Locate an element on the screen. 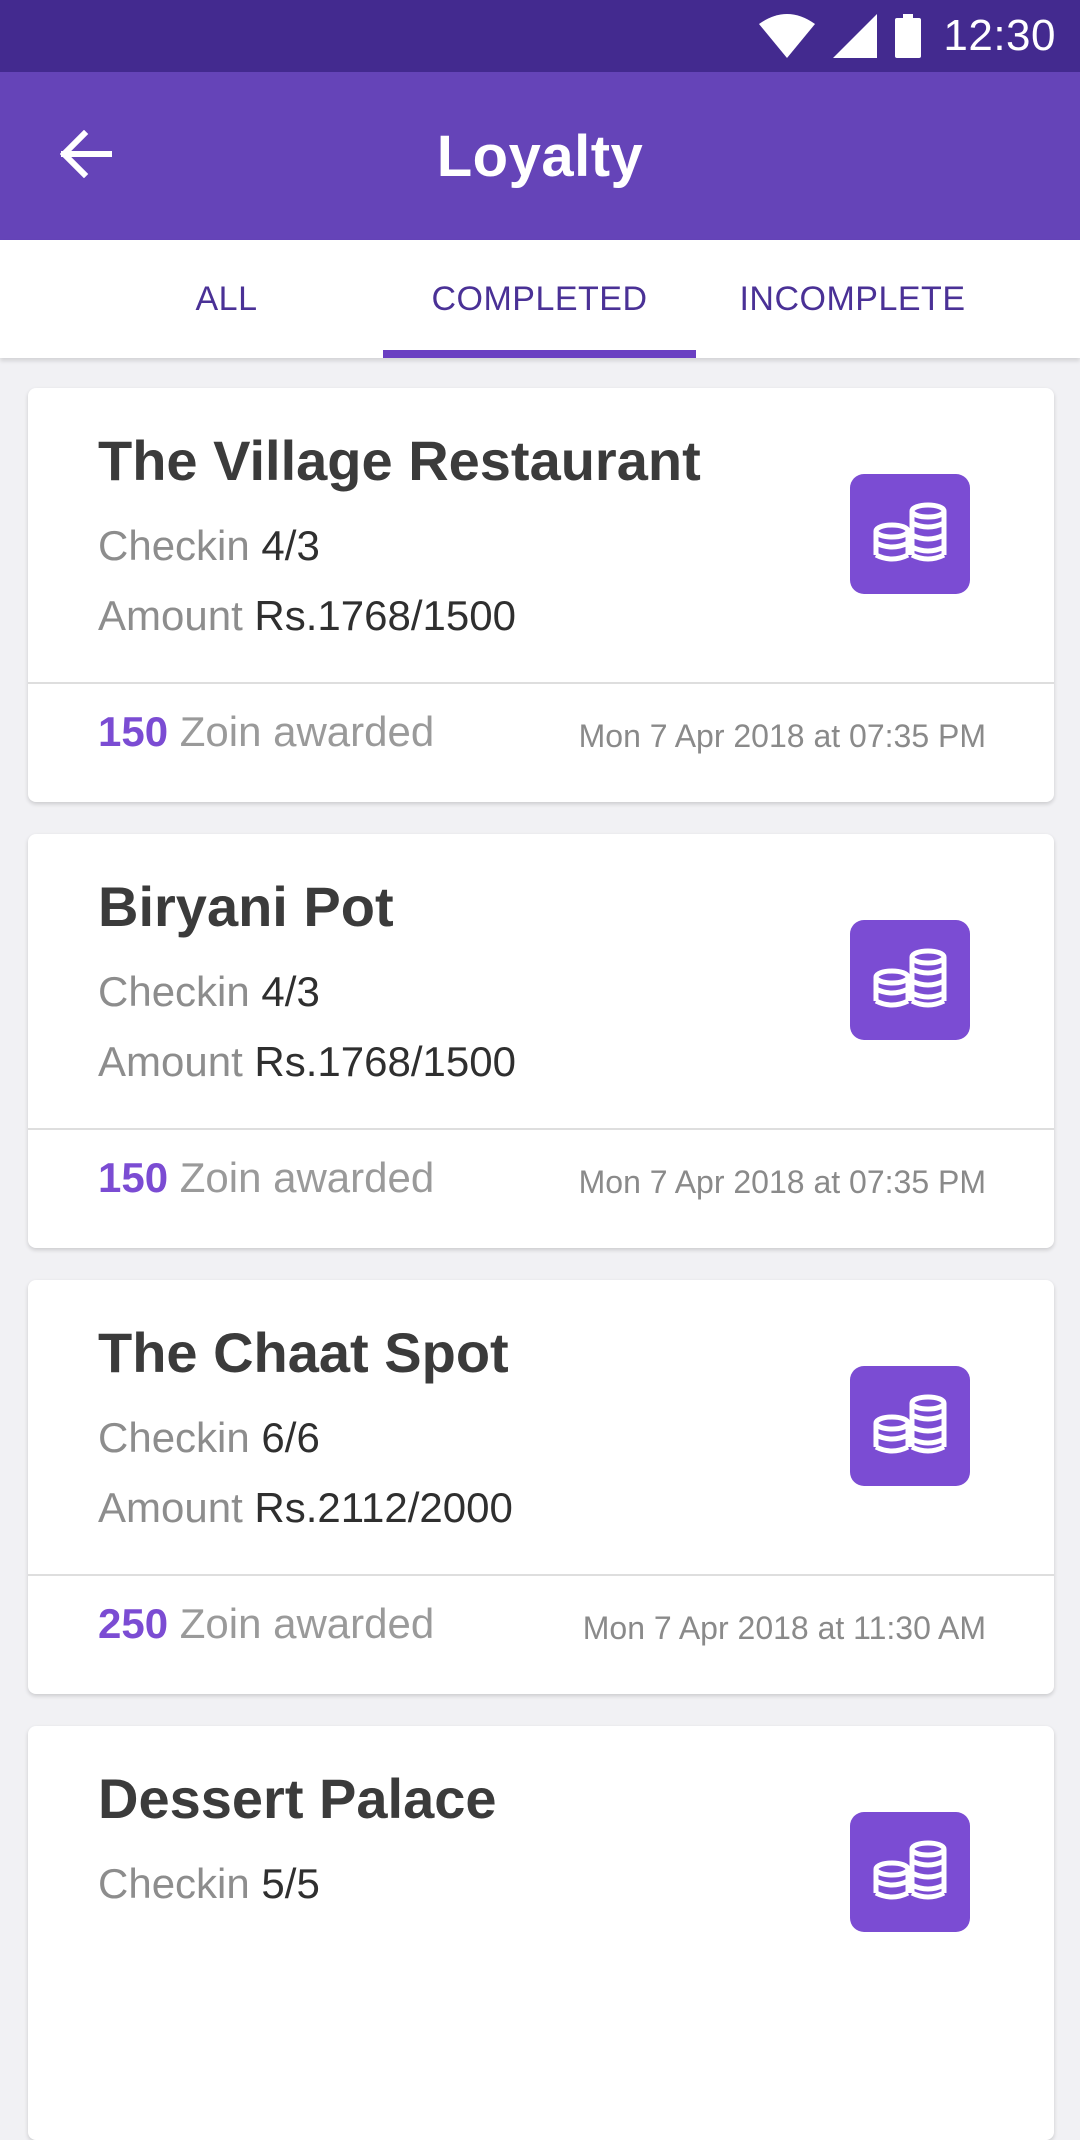 Image resolution: width=1080 pixels, height=2140 pixels. award-date: Mon 7 Apr 2018 at 11:30 AM is located at coordinates (784, 1628).